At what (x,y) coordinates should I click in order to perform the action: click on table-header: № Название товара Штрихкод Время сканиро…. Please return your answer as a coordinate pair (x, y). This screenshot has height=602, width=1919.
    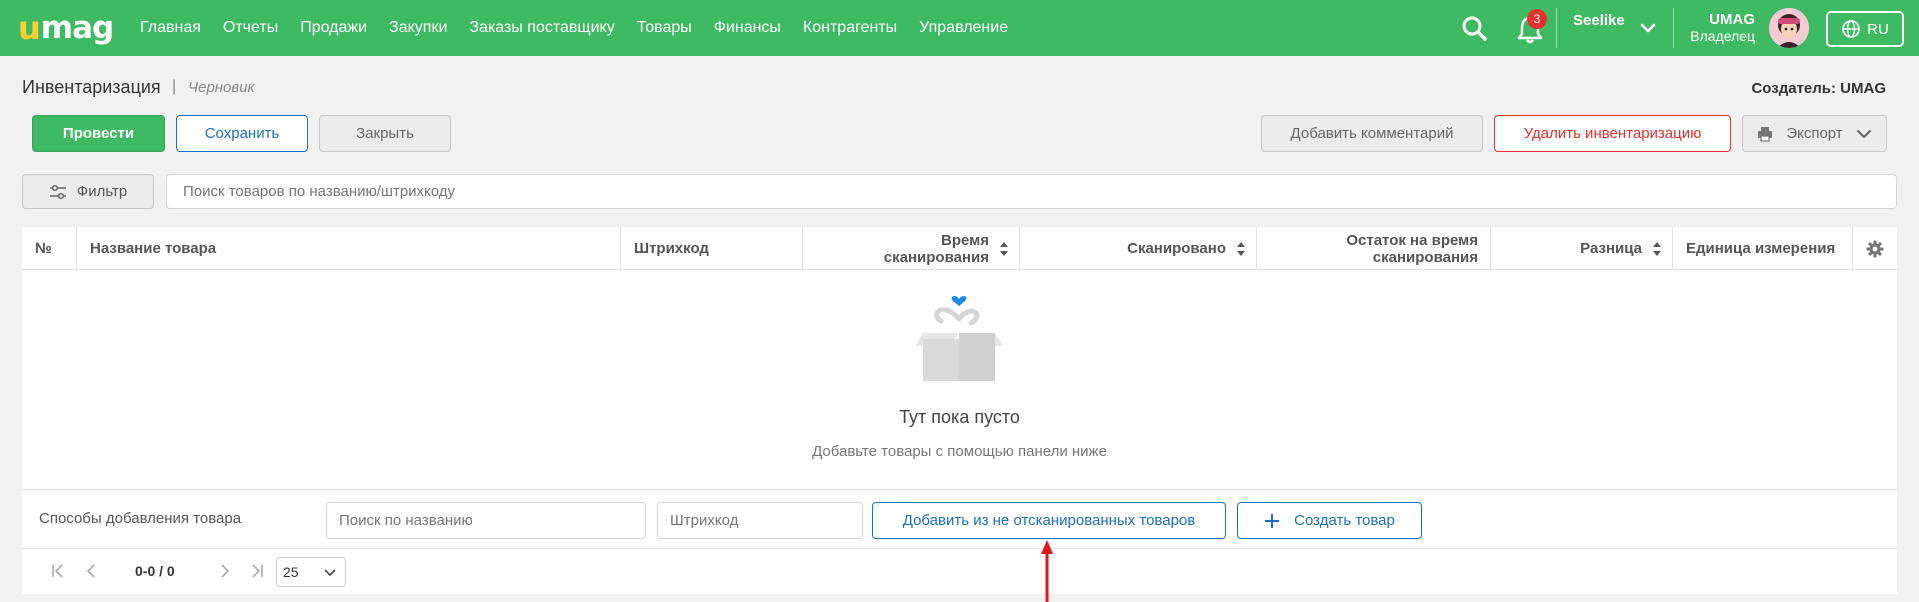
    Looking at the image, I should click on (959, 248).